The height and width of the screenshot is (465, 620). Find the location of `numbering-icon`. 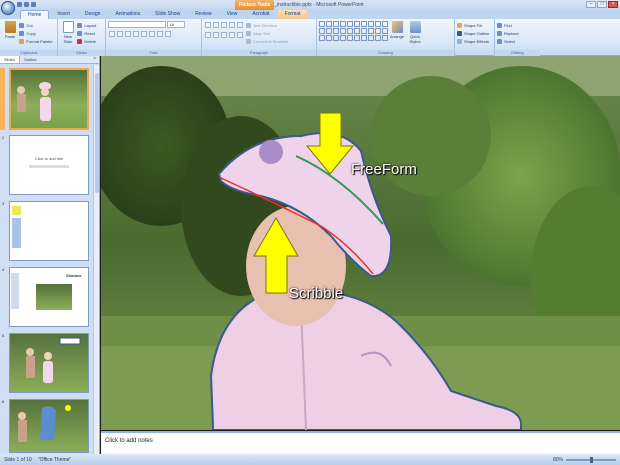

numbering-icon is located at coordinates (216, 25).